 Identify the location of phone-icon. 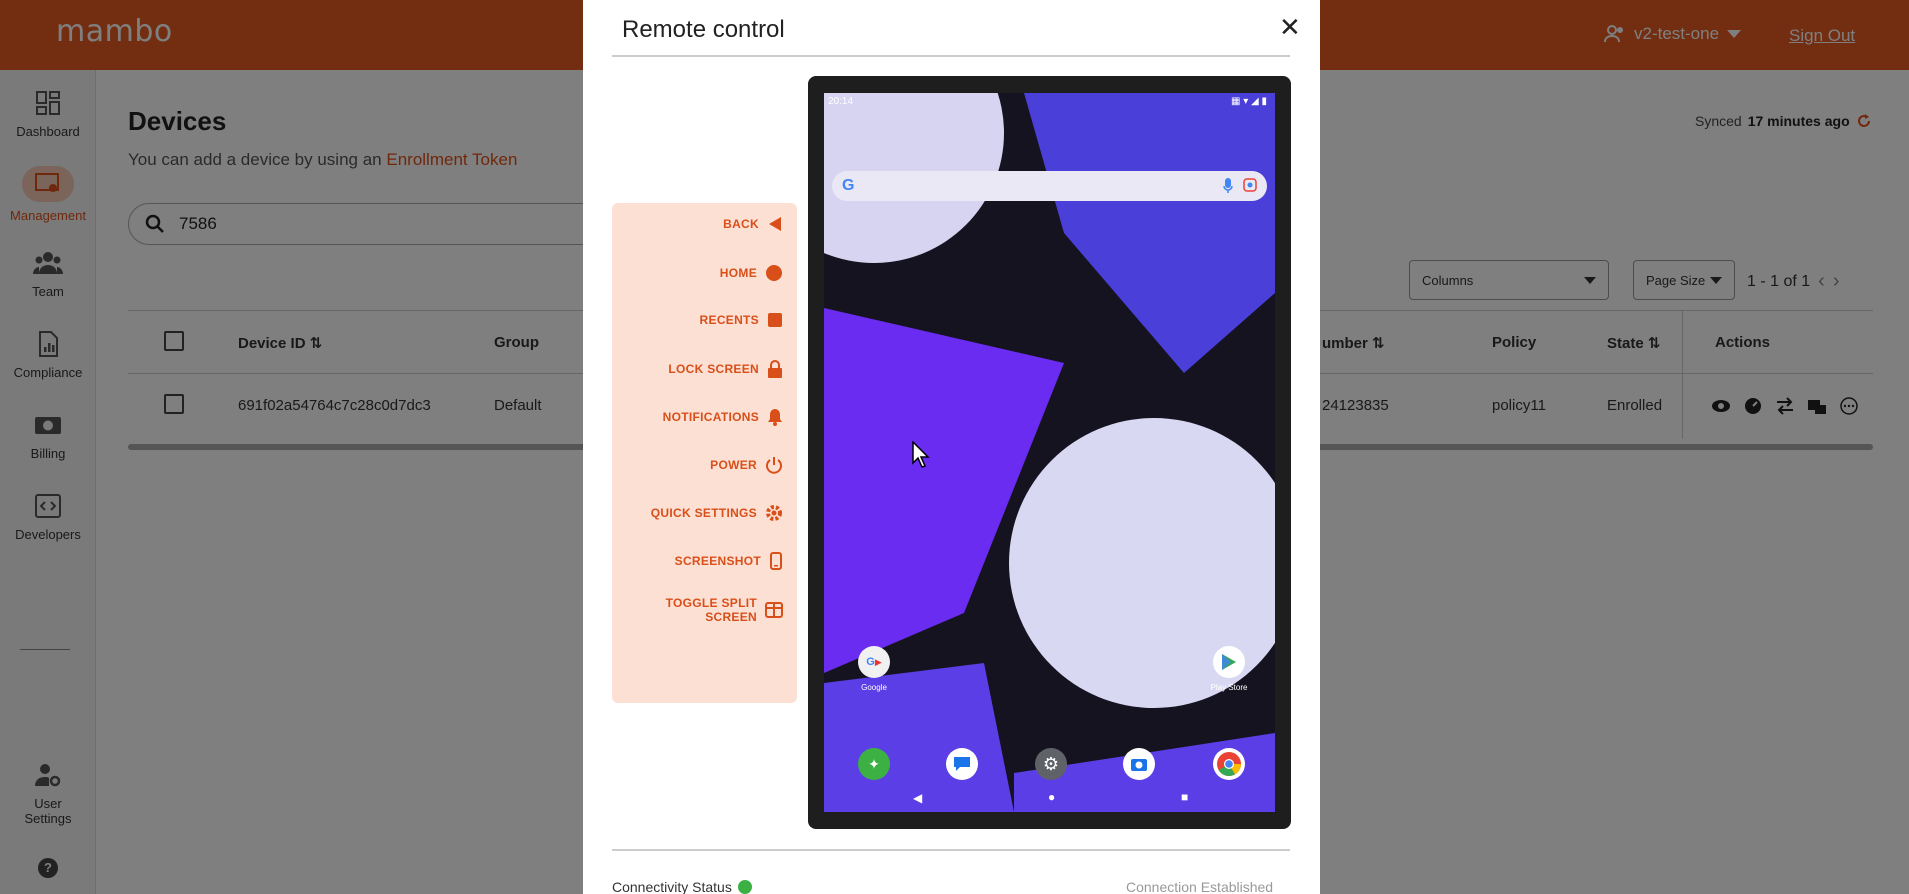
(776, 561).